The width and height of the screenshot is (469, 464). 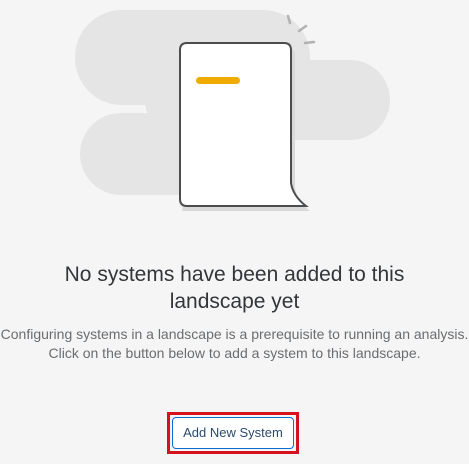 What do you see at coordinates (218, 80) in the screenshot?
I see `accent-line-icon` at bounding box center [218, 80].